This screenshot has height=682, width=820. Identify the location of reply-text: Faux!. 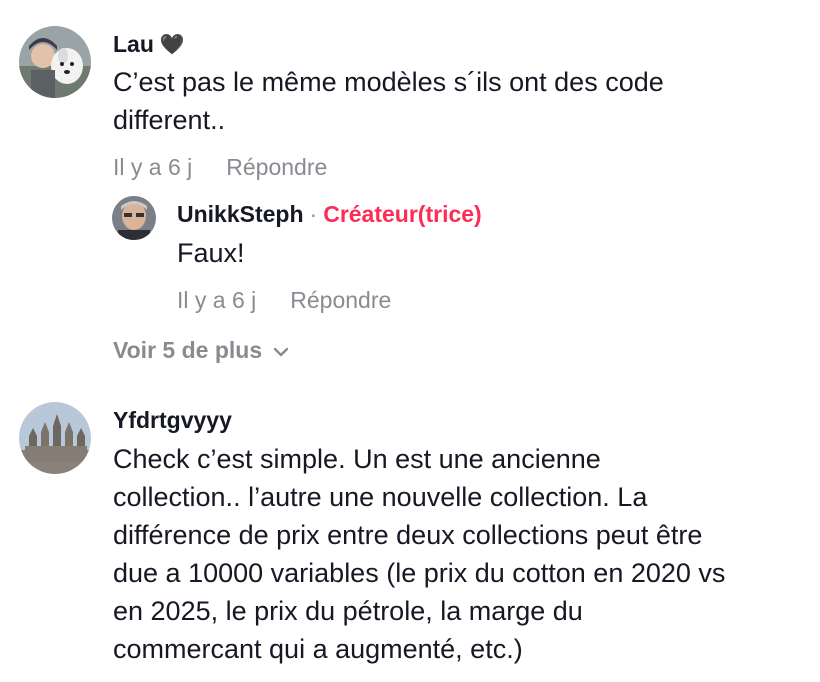
(211, 253).